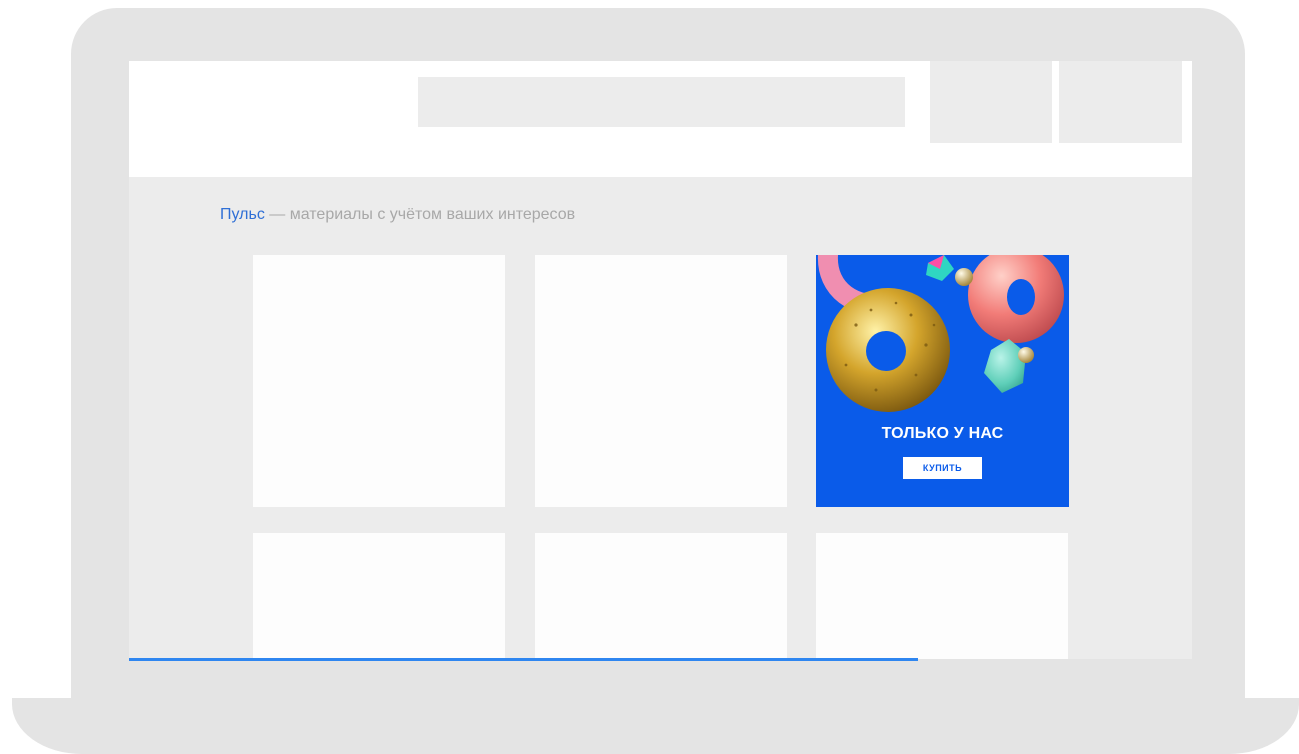 The image size is (1299, 754). I want to click on pulse-description: — материалы с учётом ваших интересов, so click(420, 214).